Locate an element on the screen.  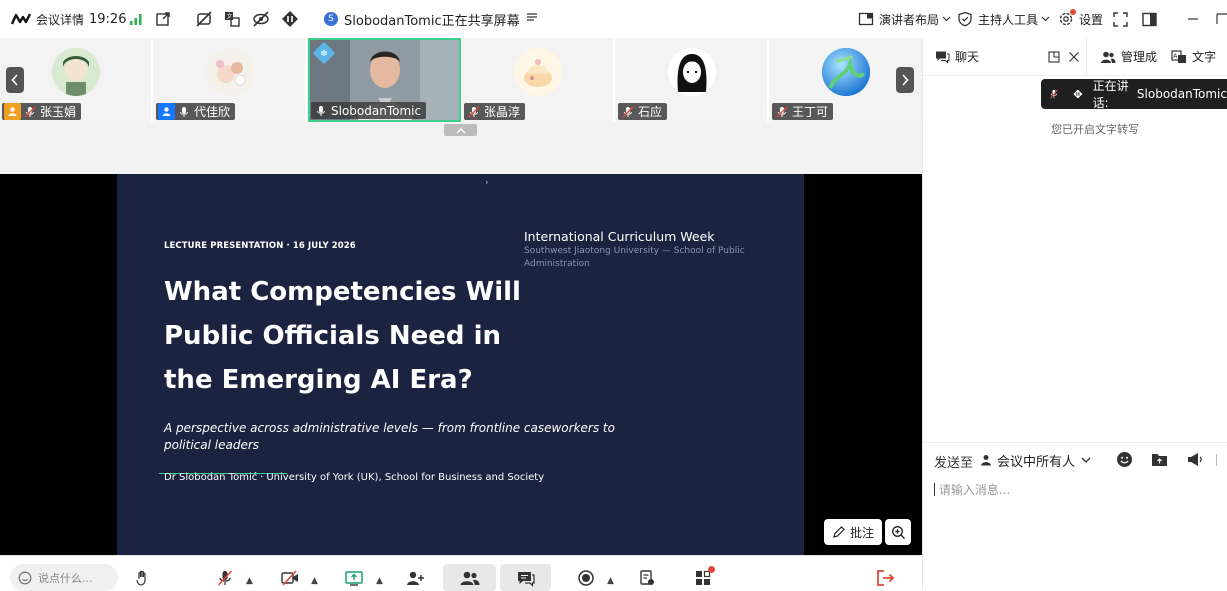
slide-subtitle-line-2: political leaders is located at coordinates (212, 445).